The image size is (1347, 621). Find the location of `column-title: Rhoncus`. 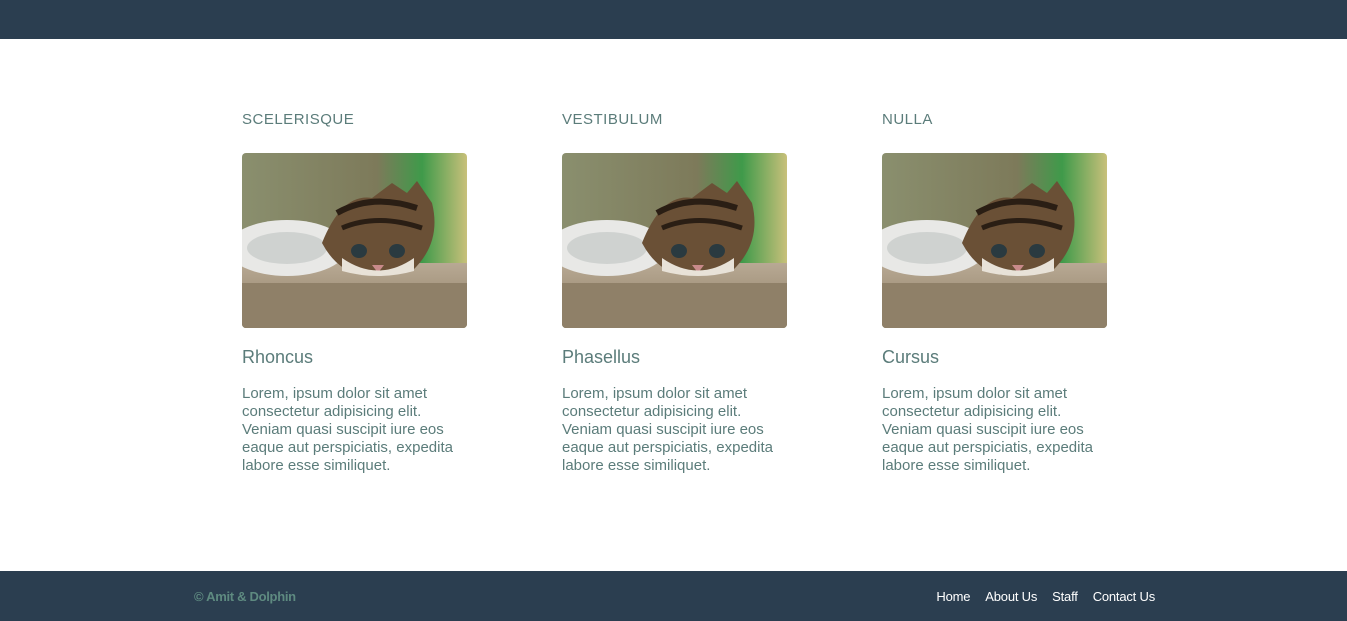

column-title: Rhoncus is located at coordinates (278, 357).